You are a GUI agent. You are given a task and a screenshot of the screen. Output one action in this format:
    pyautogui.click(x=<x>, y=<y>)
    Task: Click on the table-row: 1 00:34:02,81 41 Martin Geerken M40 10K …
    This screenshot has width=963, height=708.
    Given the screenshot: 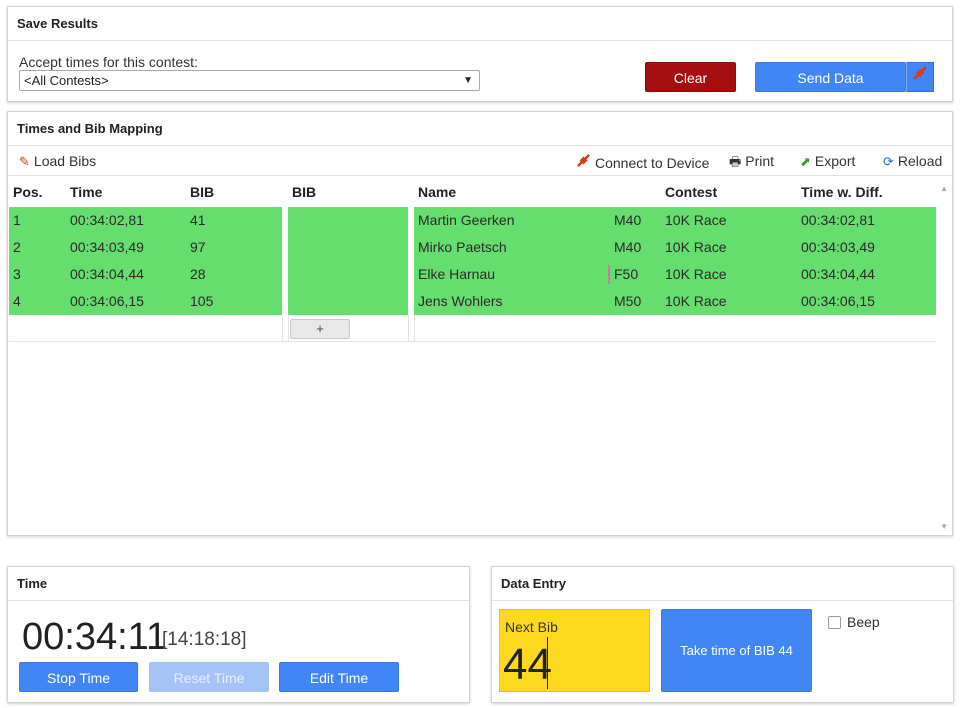 What is the action you would take?
    pyautogui.click(x=472, y=220)
    